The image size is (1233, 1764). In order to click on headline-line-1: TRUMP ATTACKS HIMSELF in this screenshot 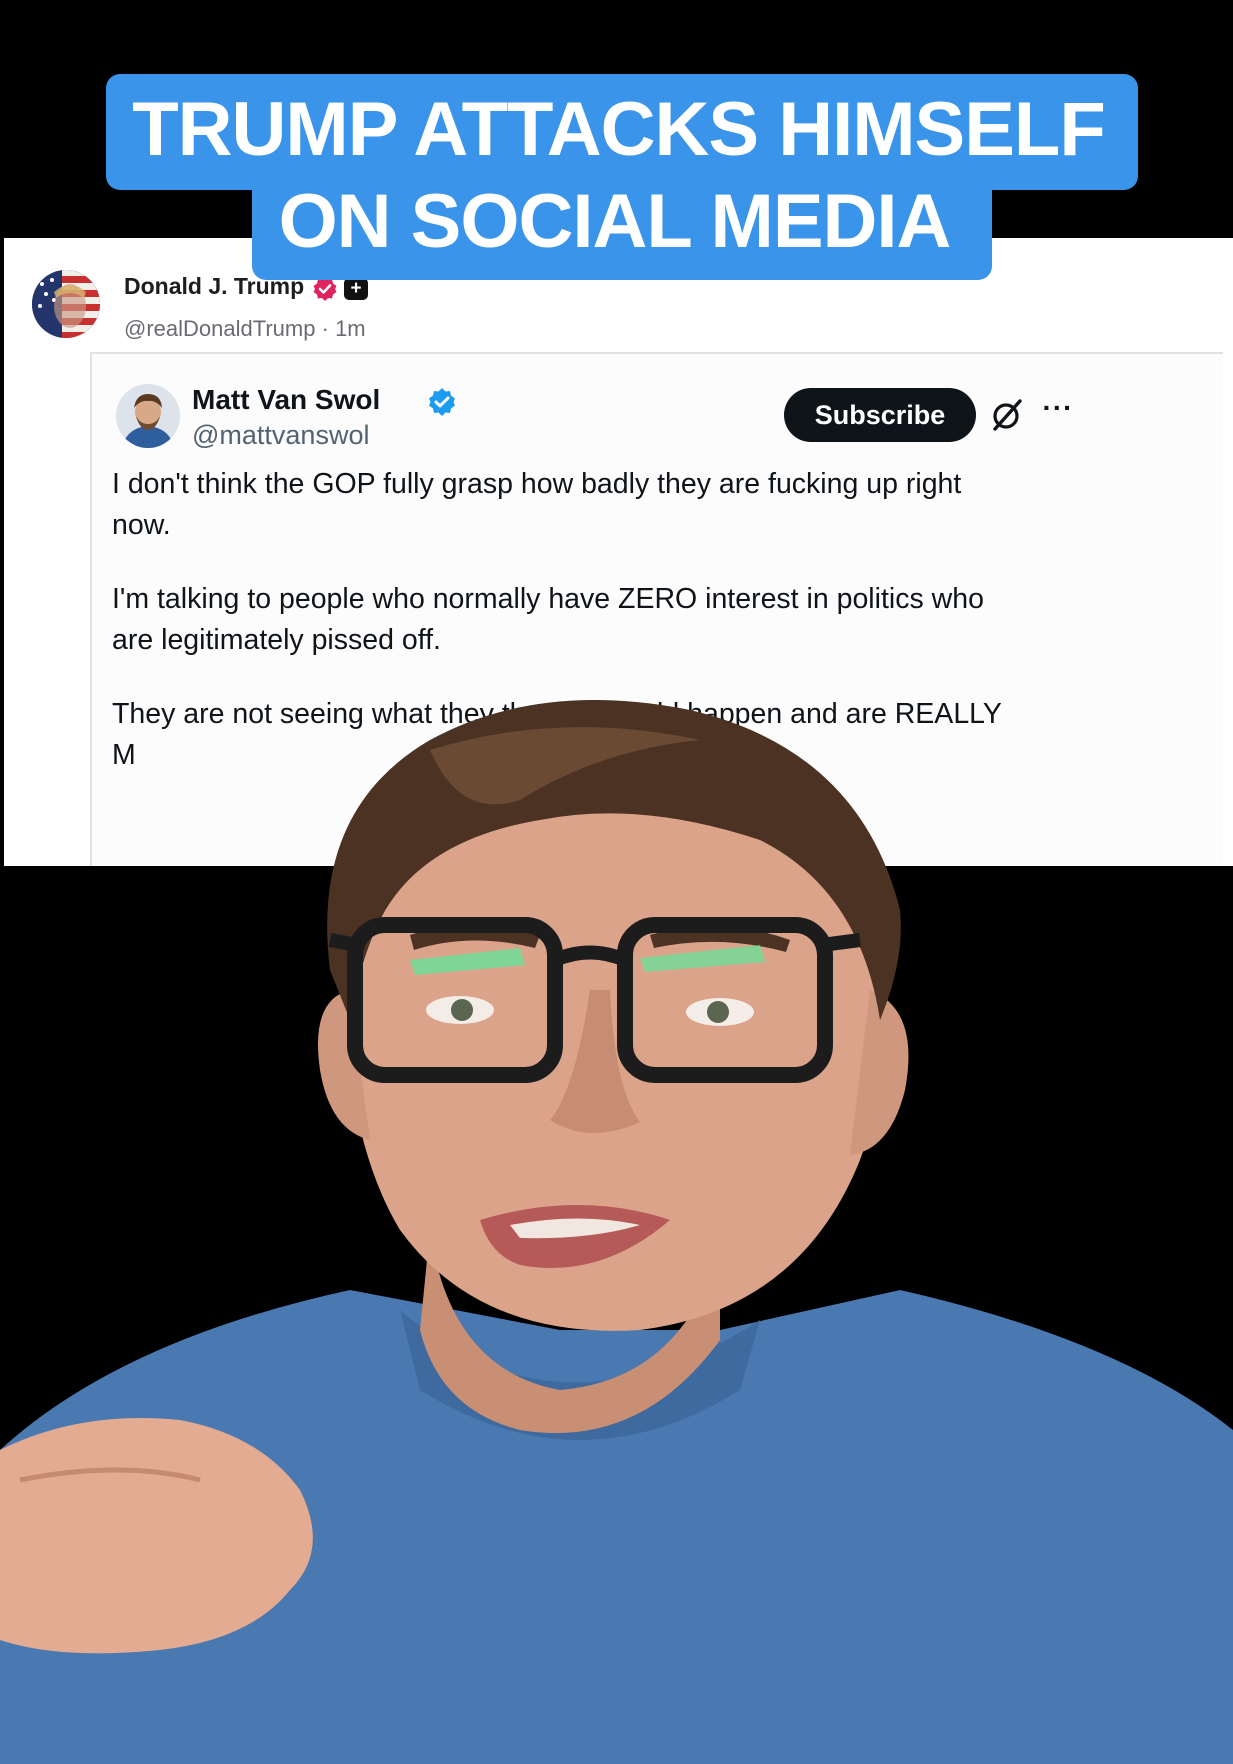, I will do `click(619, 129)`.